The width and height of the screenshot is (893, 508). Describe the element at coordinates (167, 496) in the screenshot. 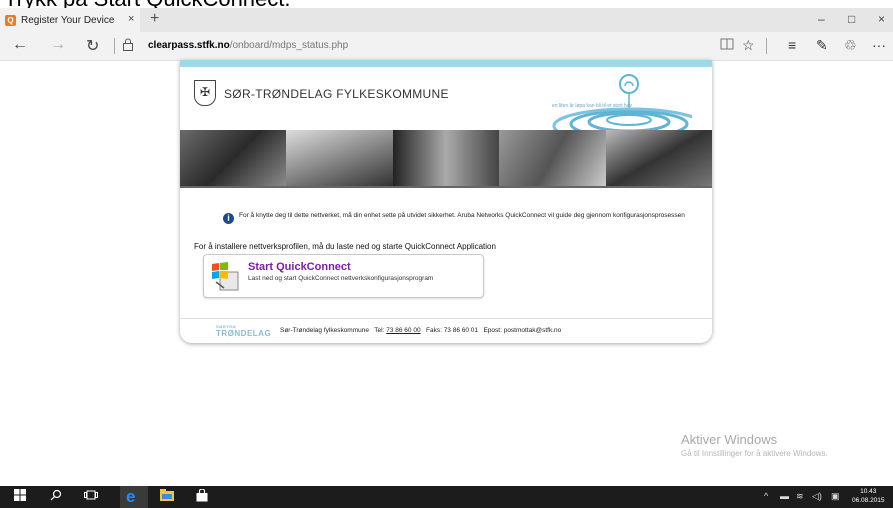

I see `file-explorer-icon` at that location.